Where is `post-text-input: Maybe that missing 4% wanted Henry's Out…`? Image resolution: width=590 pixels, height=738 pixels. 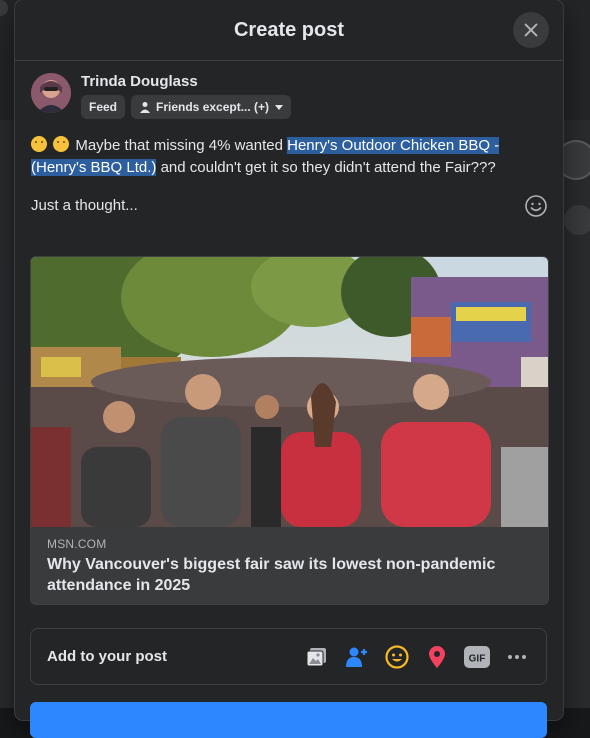 post-text-input: Maybe that missing 4% wanted Henry's Out… is located at coordinates (281, 157).